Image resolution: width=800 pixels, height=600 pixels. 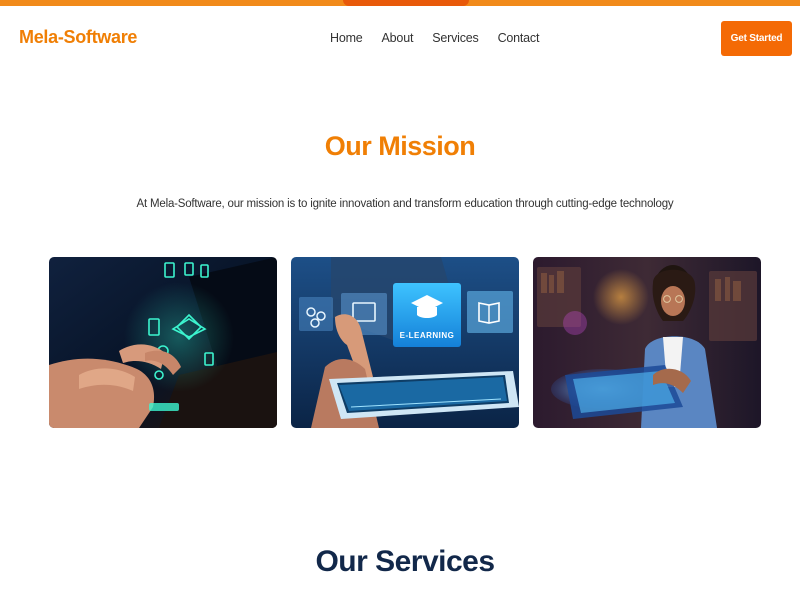 I want to click on nav-link-home: Home, so click(x=346, y=38).